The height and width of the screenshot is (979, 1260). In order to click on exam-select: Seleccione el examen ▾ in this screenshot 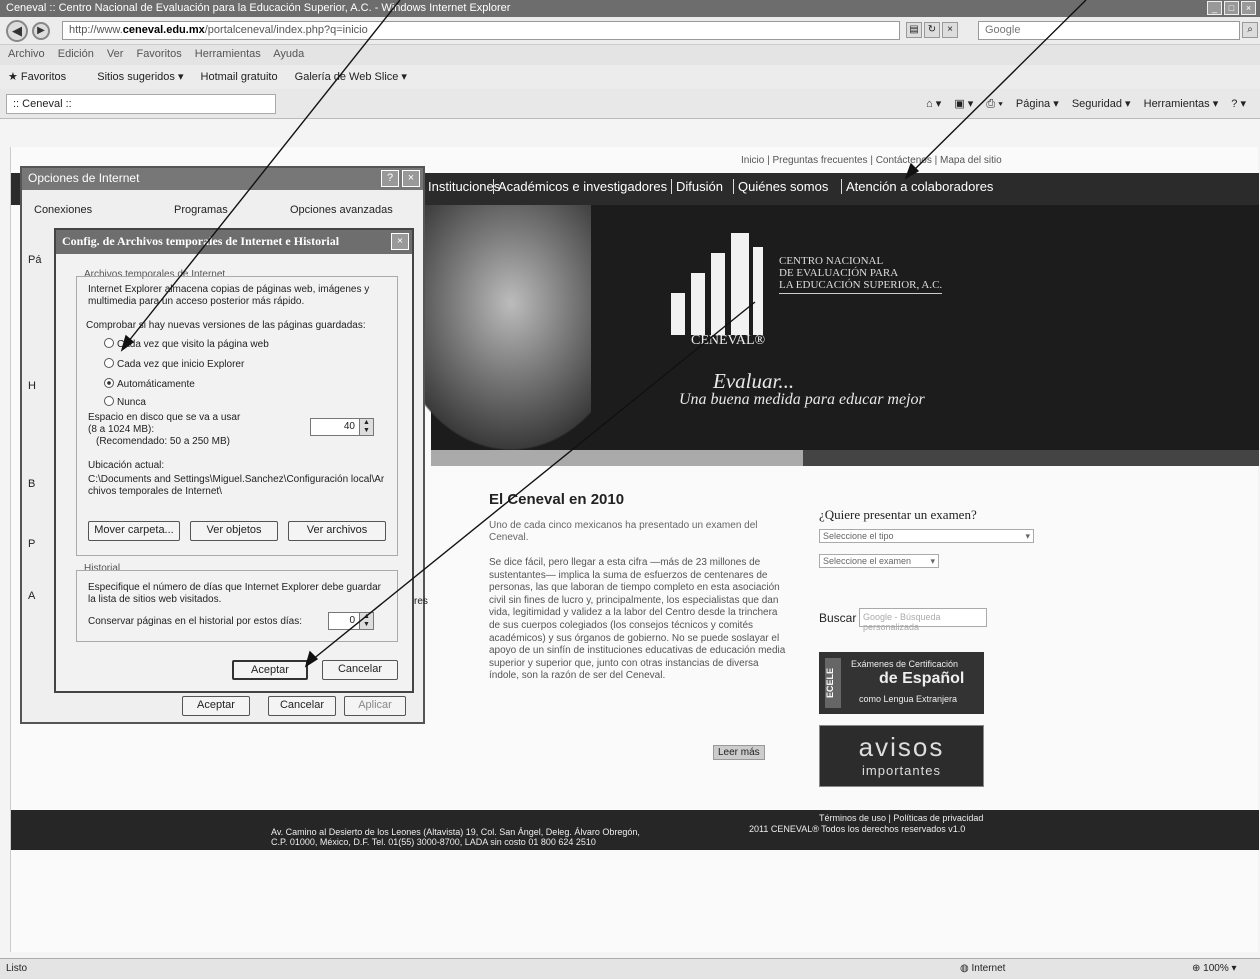, I will do `click(879, 561)`.